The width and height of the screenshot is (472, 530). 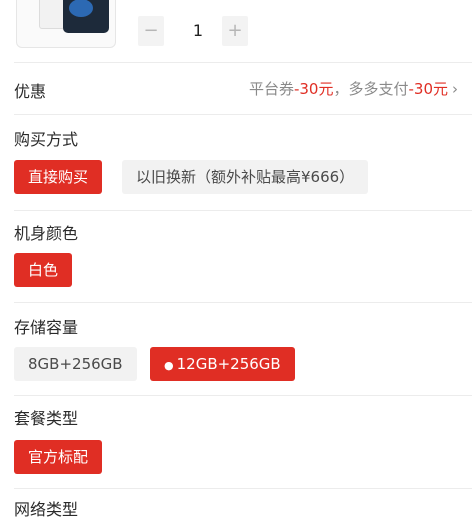 I want to click on increase-quantity-button: +, so click(x=235, y=31).